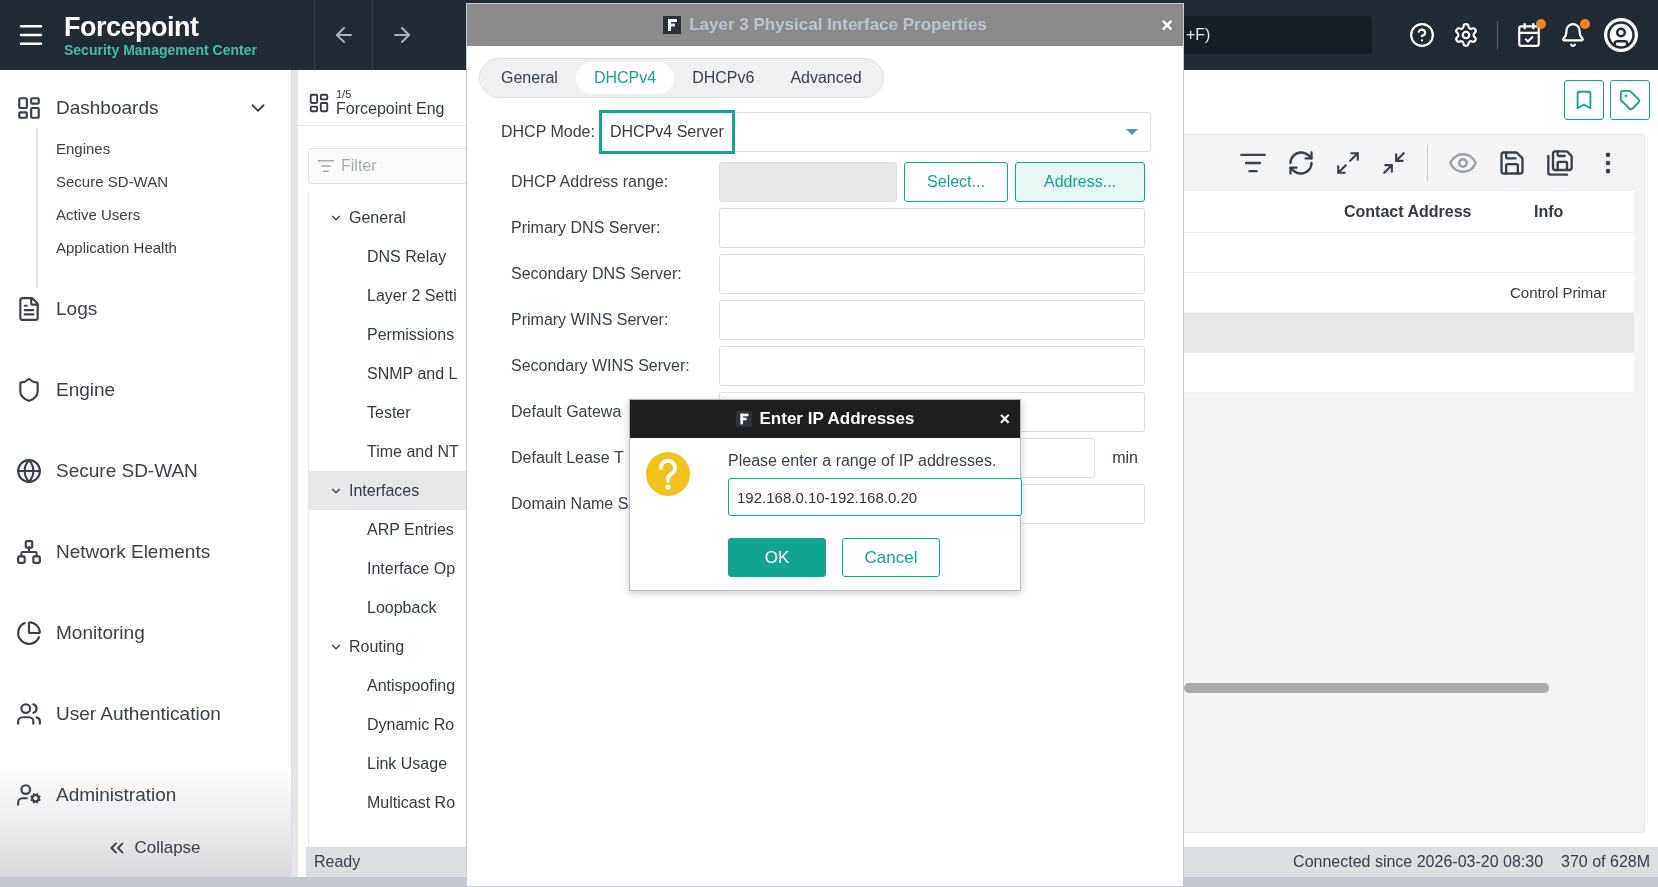 The image size is (1658, 887). Describe the element at coordinates (1132, 132) in the screenshot. I see `caret-icon` at that location.